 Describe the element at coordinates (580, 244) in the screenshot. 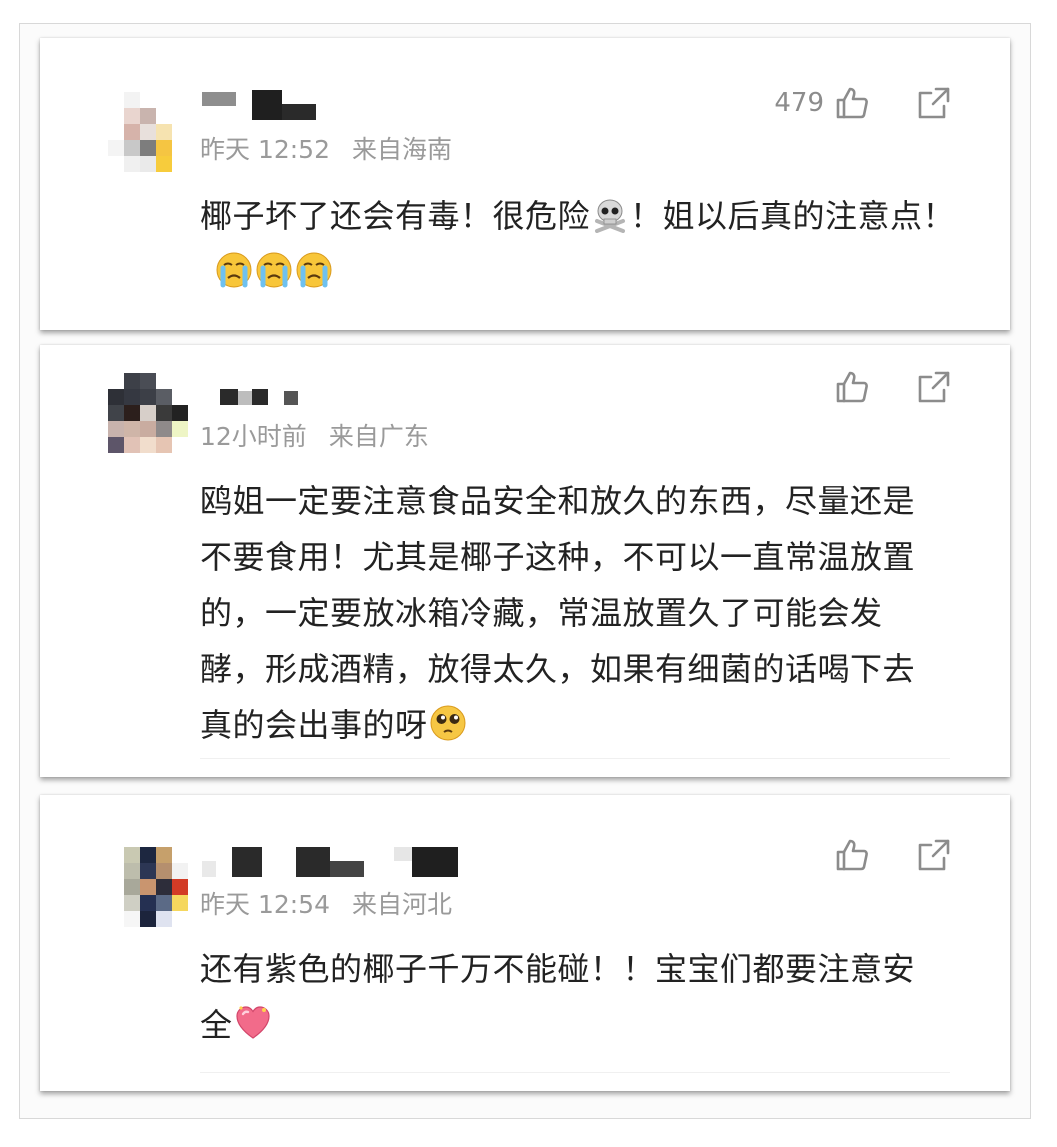

I see `comment-text: 椰子坏了还会有毒！很危险 ！姐以后真的注意点！` at that location.